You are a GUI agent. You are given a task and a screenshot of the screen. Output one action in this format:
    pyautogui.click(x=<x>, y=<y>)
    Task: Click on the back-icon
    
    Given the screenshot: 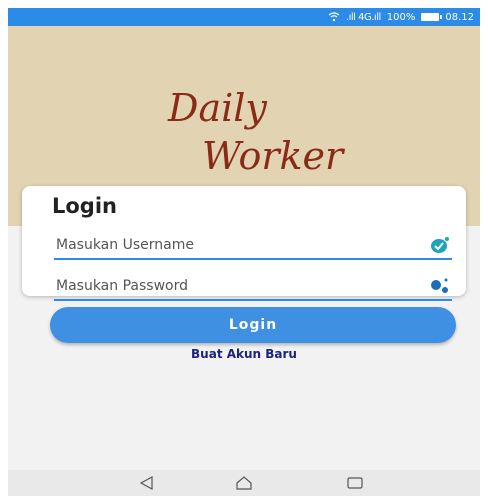 What is the action you would take?
    pyautogui.click(x=147, y=483)
    